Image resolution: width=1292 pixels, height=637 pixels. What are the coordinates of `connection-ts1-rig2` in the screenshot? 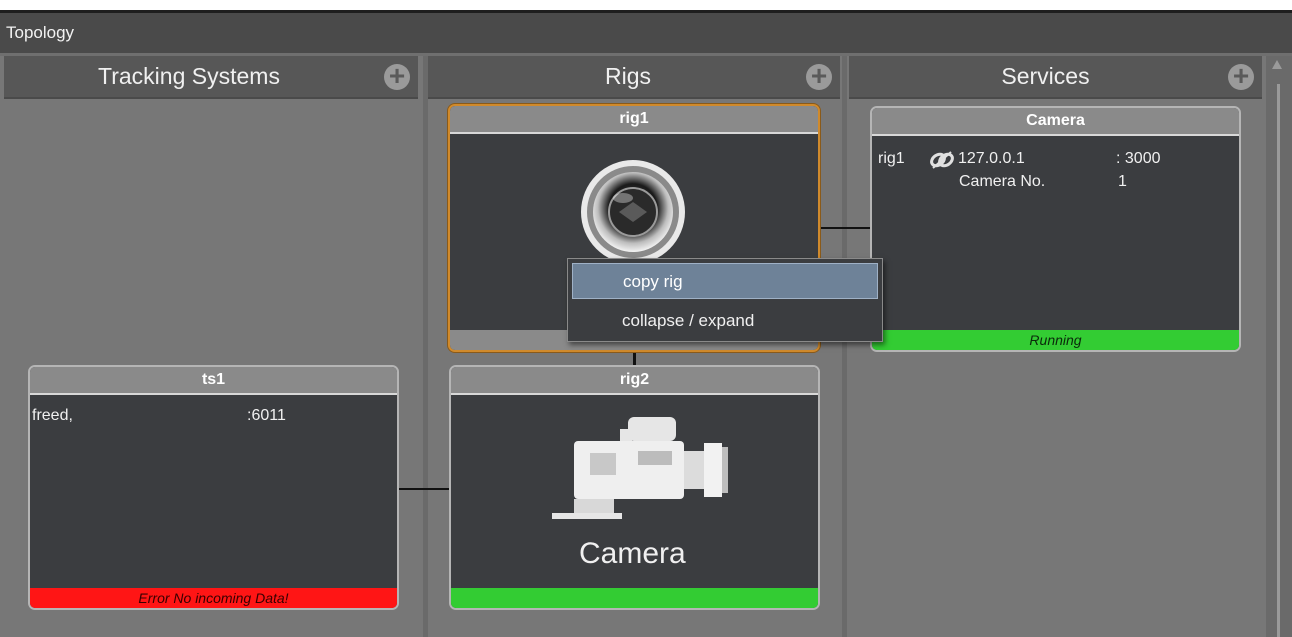 It's located at (424, 489).